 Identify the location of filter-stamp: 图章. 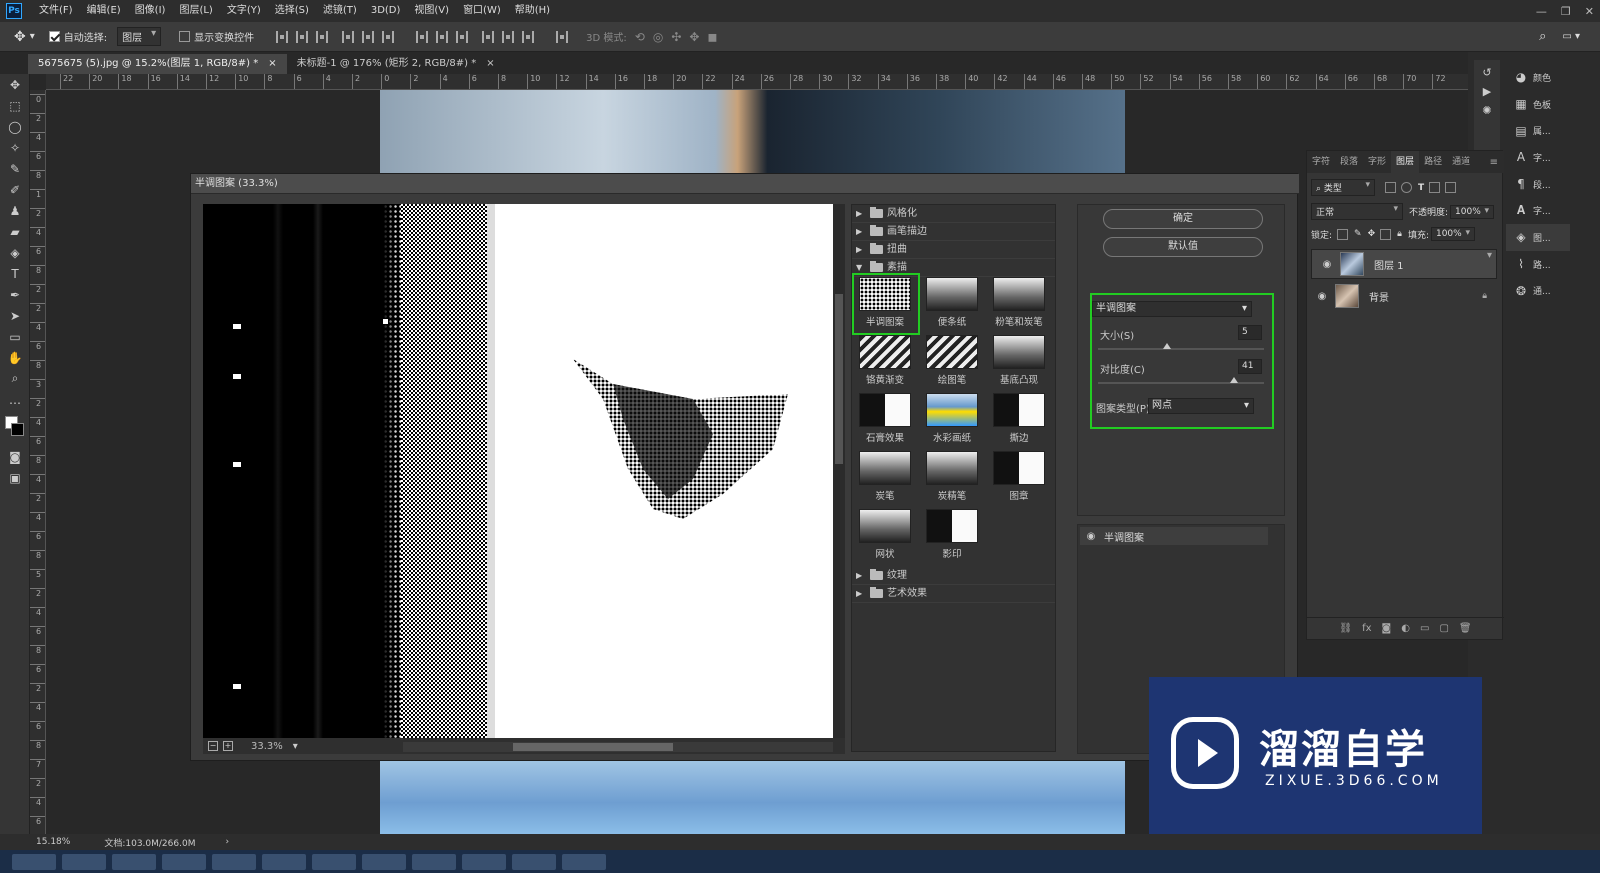
(1019, 477).